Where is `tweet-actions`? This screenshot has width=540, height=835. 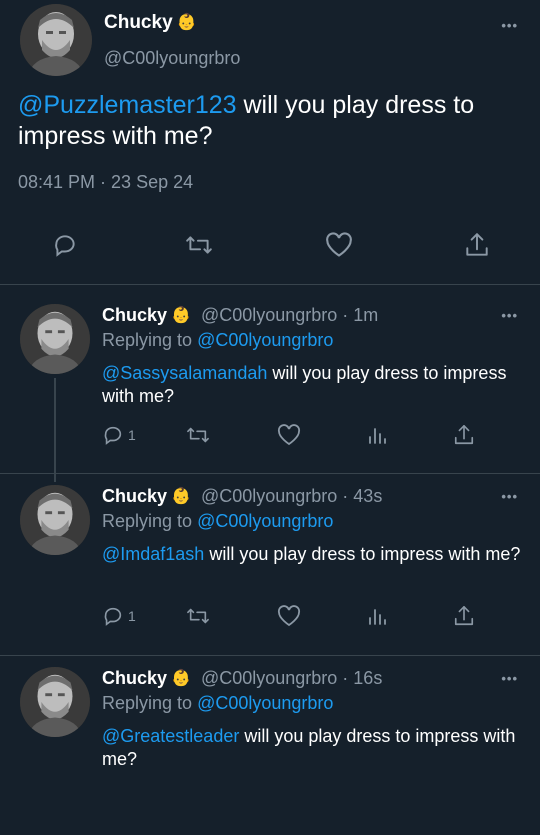
tweet-actions is located at coordinates (270, 246).